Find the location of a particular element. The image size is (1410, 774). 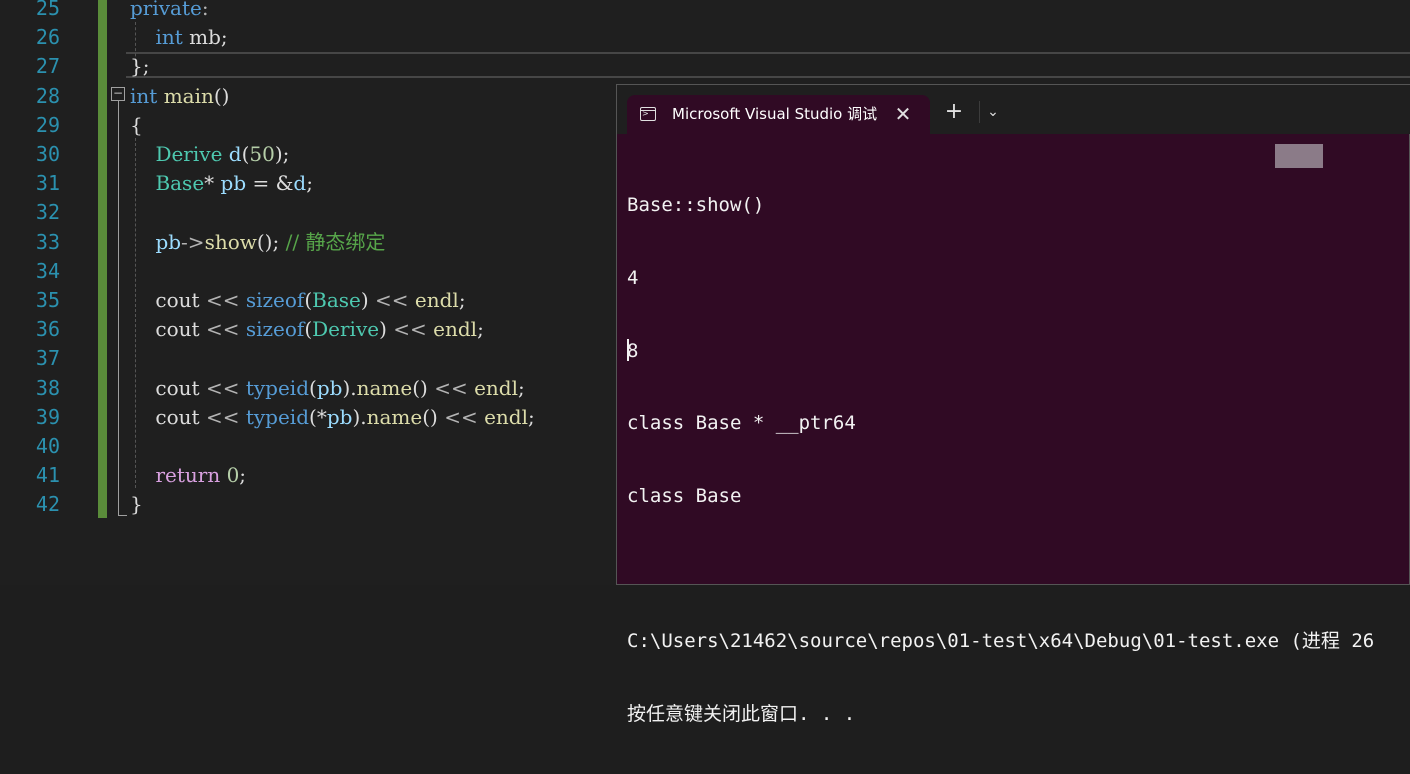

code-token: 0 is located at coordinates (233, 475).